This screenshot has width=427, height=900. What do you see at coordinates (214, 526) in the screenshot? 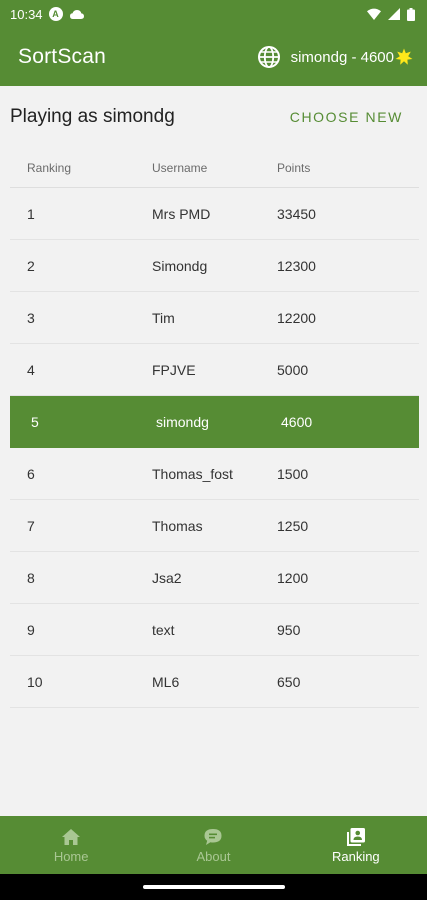
I see `table-row: 7 Thomas 1250` at bounding box center [214, 526].